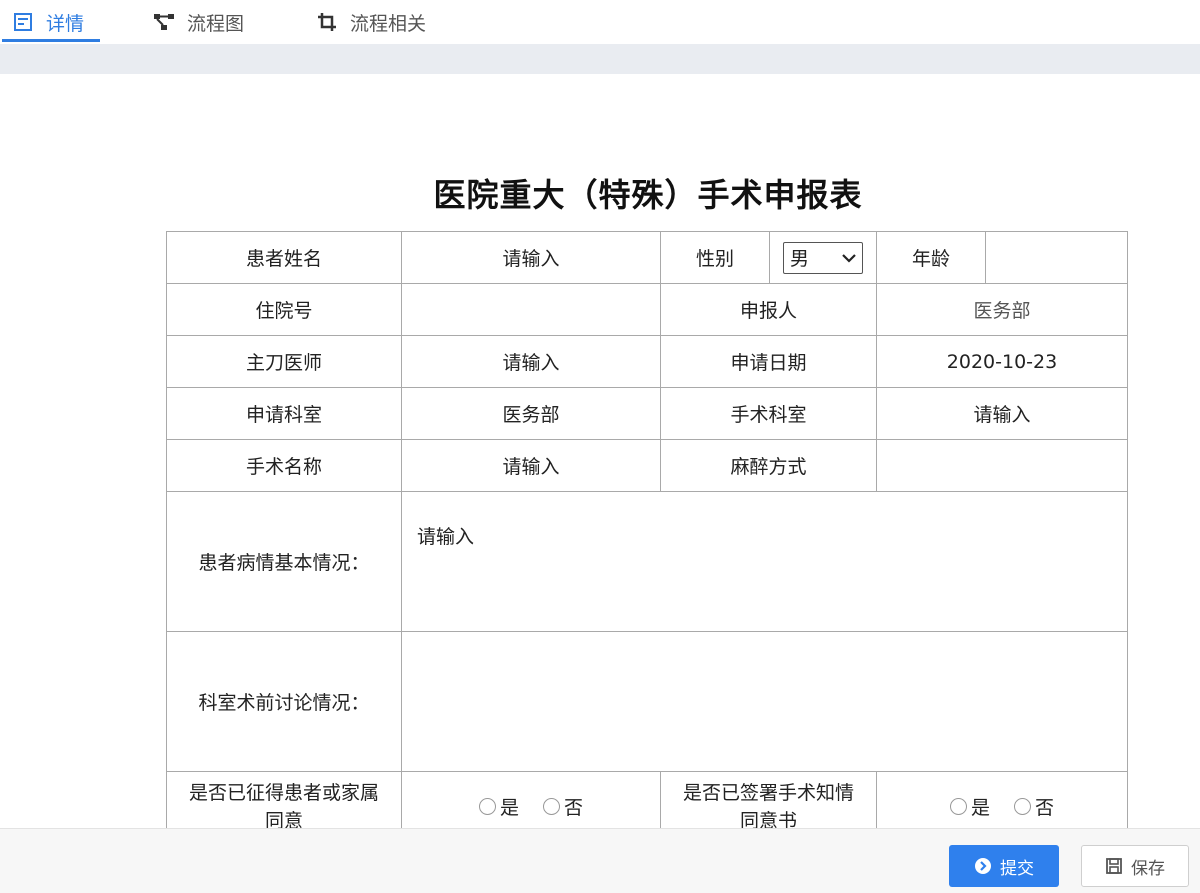 The image size is (1200, 893). What do you see at coordinates (284, 413) in the screenshot?
I see `apply-dept-label: 申请科室` at bounding box center [284, 413].